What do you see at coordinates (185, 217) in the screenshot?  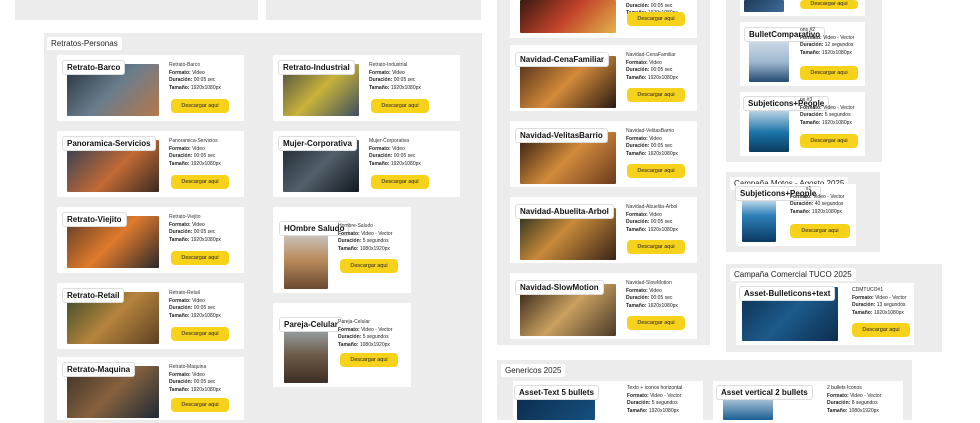 I see `retrato-name: Retrato-Viejito` at bounding box center [185, 217].